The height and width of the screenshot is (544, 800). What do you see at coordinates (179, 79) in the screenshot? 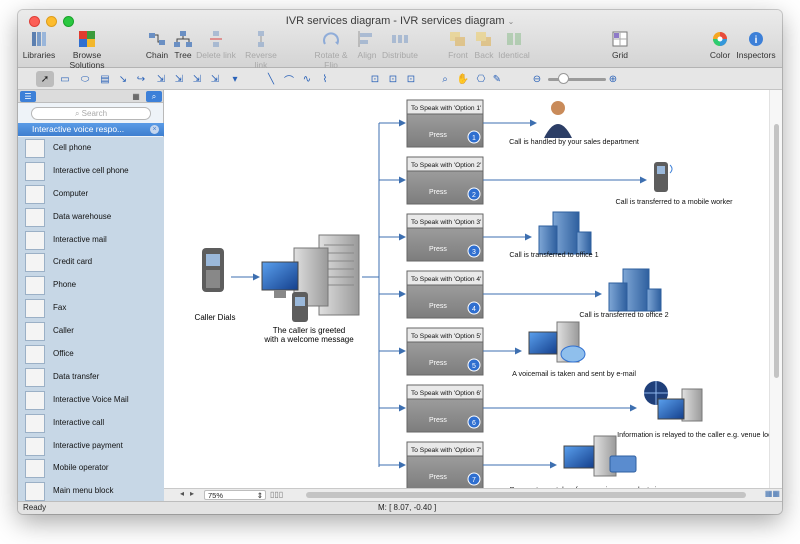
I see `chain-connector-tool: ⇲` at bounding box center [179, 79].